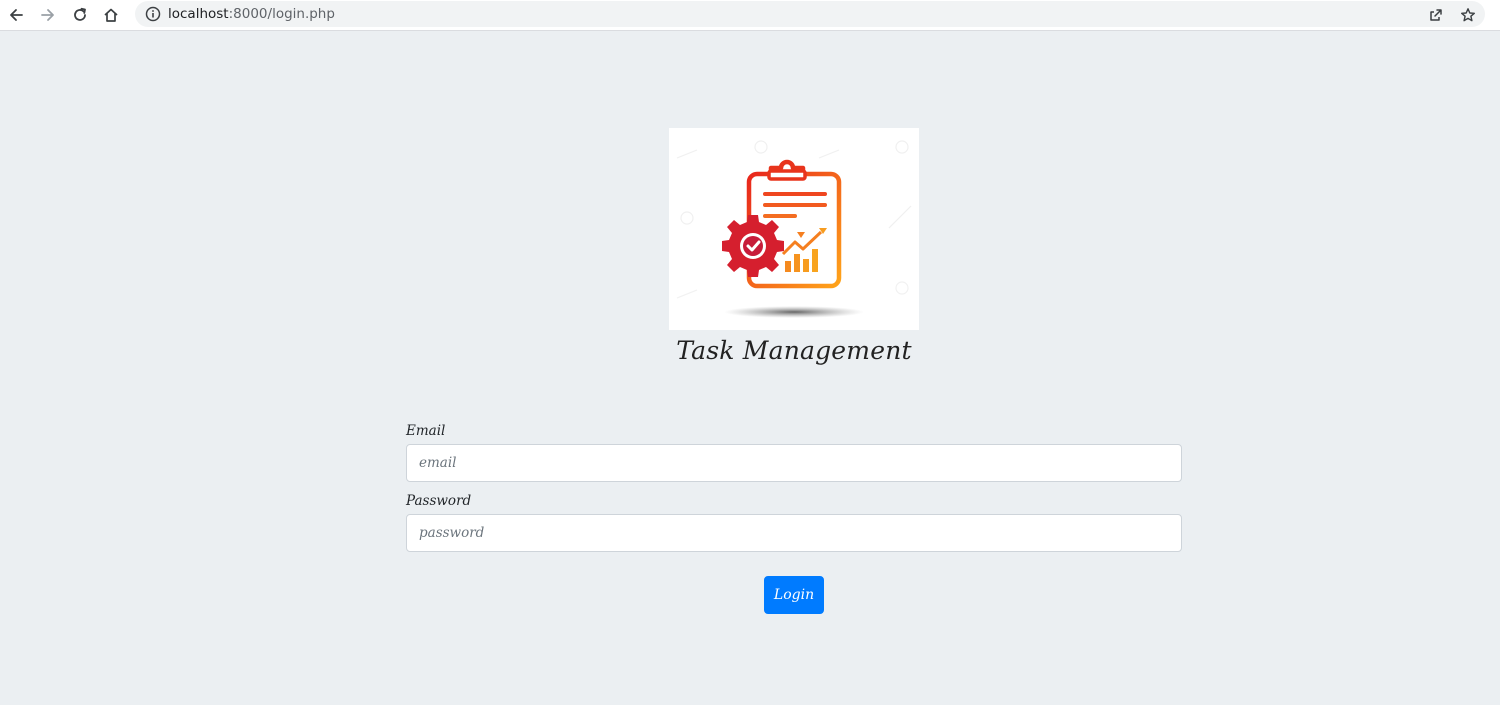 The height and width of the screenshot is (705, 1500). What do you see at coordinates (439, 501) in the screenshot?
I see `password-label: Password` at bounding box center [439, 501].